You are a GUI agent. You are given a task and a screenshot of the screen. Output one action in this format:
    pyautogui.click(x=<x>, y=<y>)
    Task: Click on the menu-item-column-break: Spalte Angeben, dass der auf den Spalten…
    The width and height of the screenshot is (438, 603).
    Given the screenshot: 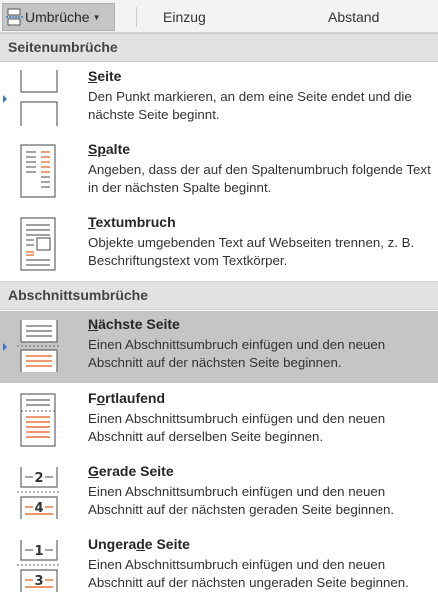 What is the action you would take?
    pyautogui.click(x=219, y=172)
    